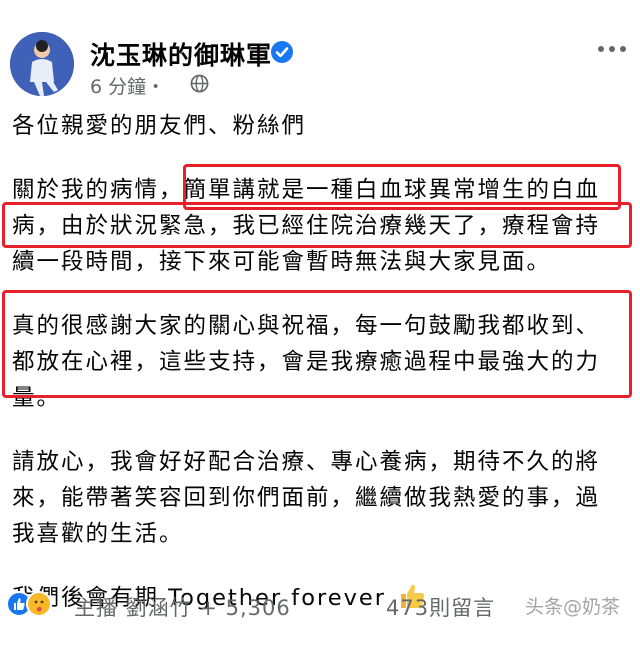 The image size is (640, 650). What do you see at coordinates (37, 398) in the screenshot?
I see `text-line: 量。` at bounding box center [37, 398].